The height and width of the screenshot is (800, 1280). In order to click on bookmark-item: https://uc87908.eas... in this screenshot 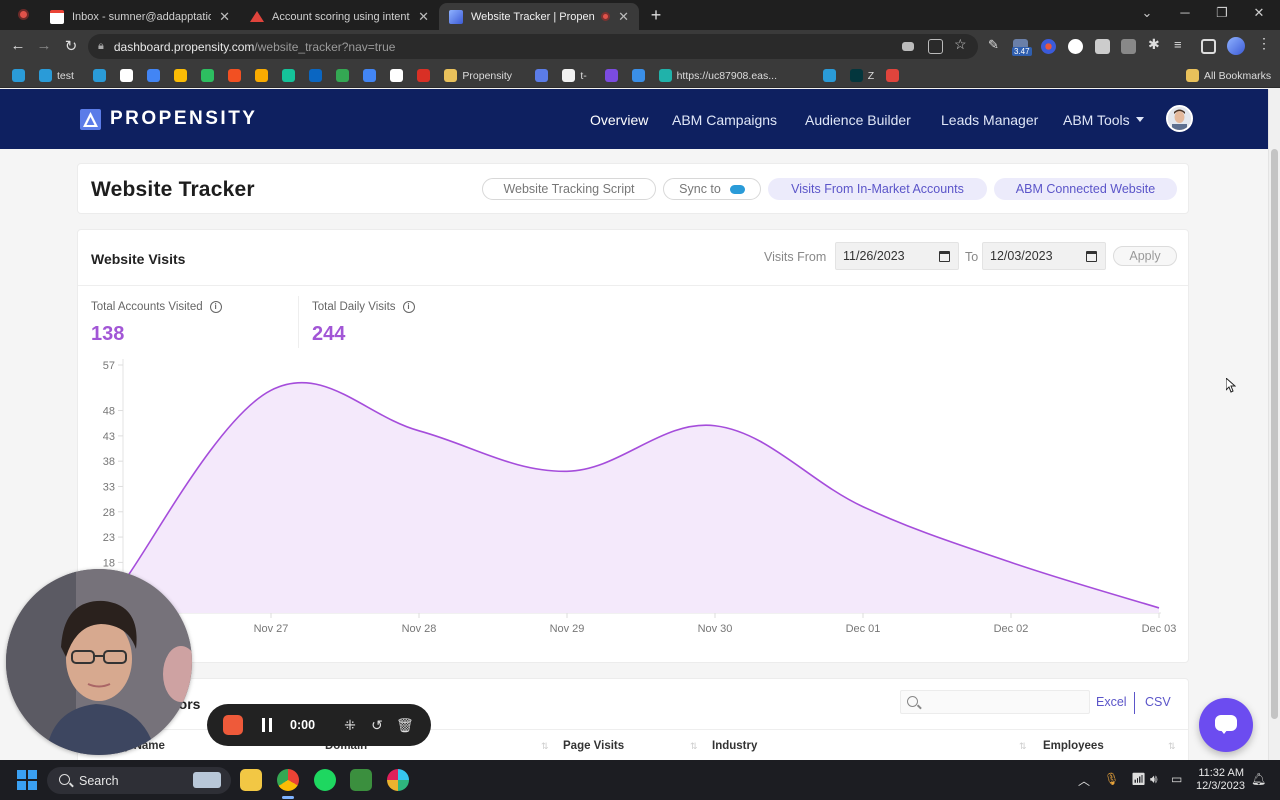, I will do `click(717, 75)`.